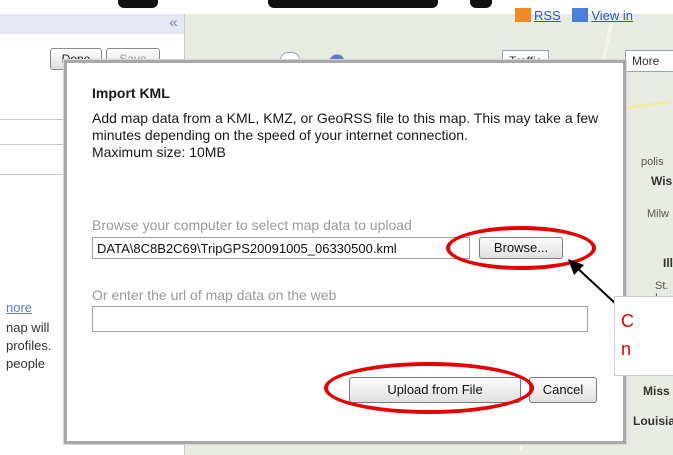 Image resolution: width=673 pixels, height=455 pixels. Describe the element at coordinates (643, 336) in the screenshot. I see `annotation-callout: C n` at that location.